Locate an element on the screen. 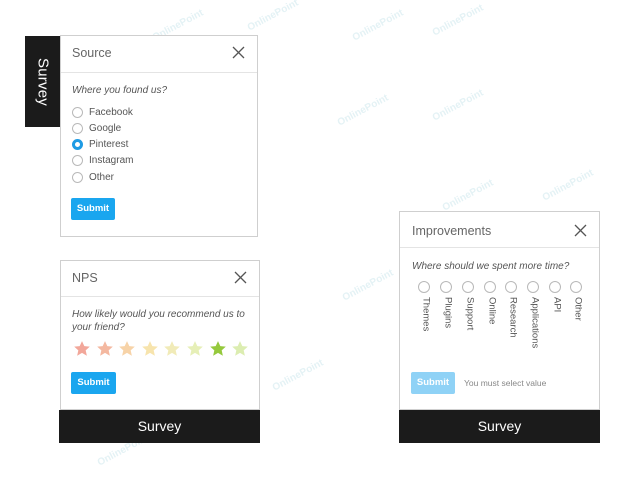  option-label: Instagram is located at coordinates (111, 160).